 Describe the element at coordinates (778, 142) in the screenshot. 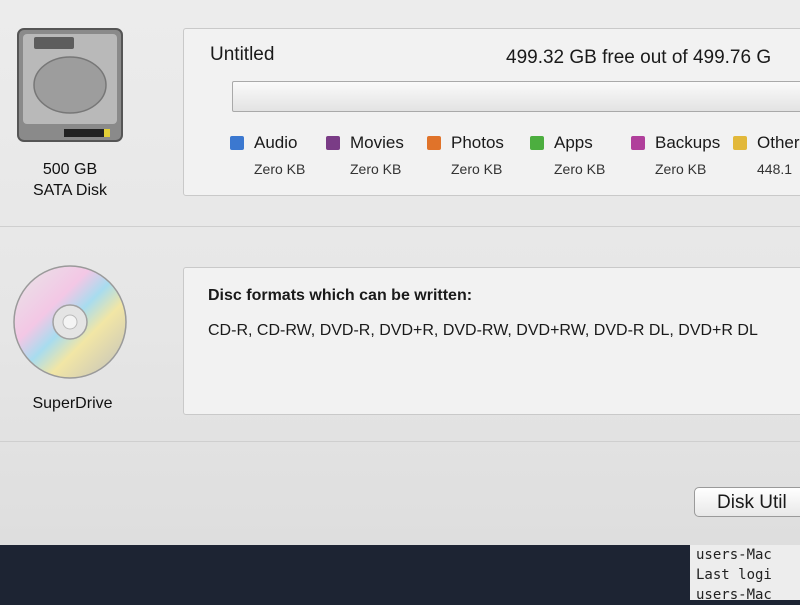

I see `legend-name: Other` at that location.